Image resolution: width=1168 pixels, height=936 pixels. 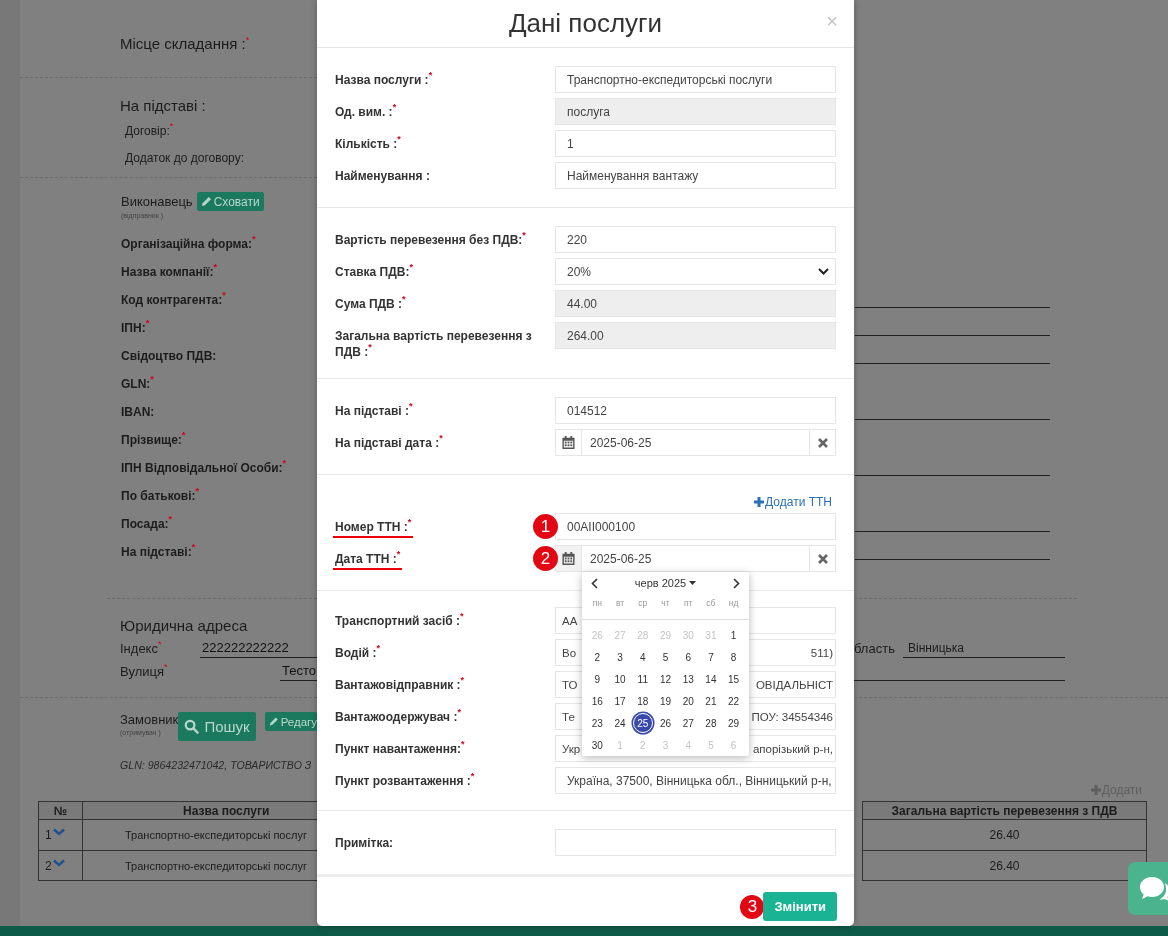 I want to click on add-ttn-link: Додати ТТН, so click(x=793, y=502).